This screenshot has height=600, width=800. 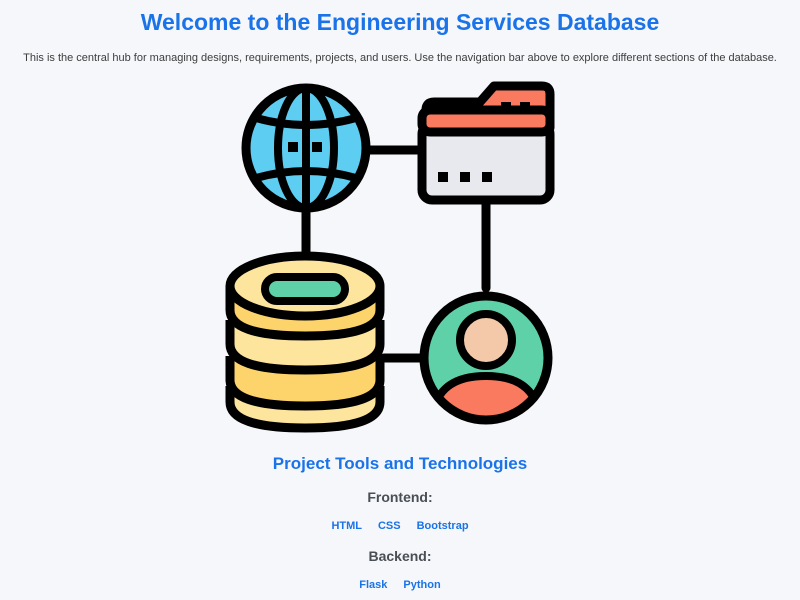 What do you see at coordinates (305, 342) in the screenshot?
I see `database-icon` at bounding box center [305, 342].